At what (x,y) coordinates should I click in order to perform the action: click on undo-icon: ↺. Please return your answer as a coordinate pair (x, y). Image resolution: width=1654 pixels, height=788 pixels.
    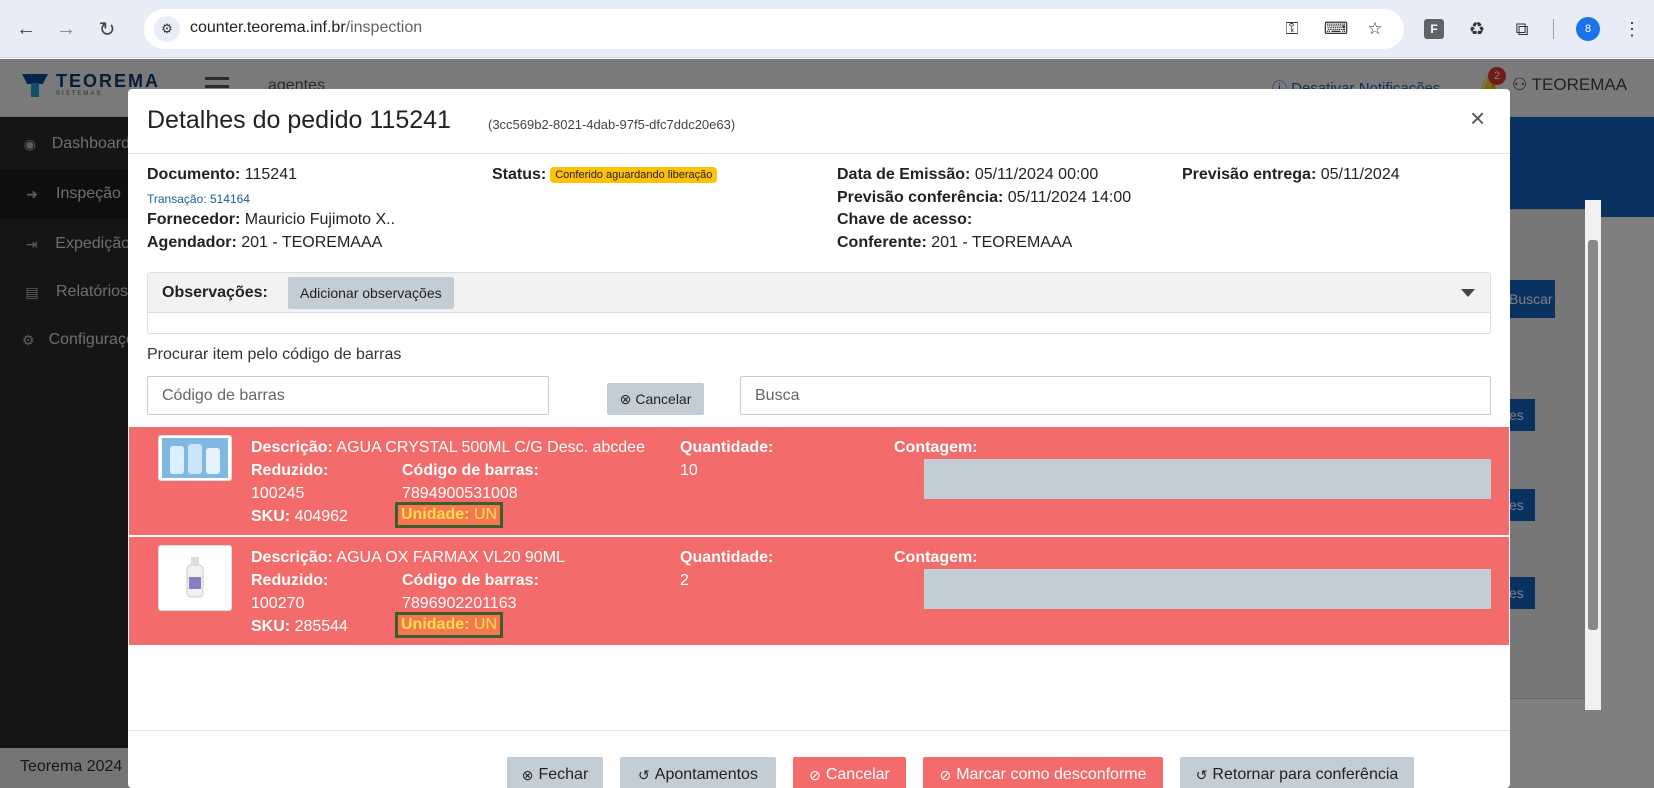
    Looking at the image, I should click on (1201, 774).